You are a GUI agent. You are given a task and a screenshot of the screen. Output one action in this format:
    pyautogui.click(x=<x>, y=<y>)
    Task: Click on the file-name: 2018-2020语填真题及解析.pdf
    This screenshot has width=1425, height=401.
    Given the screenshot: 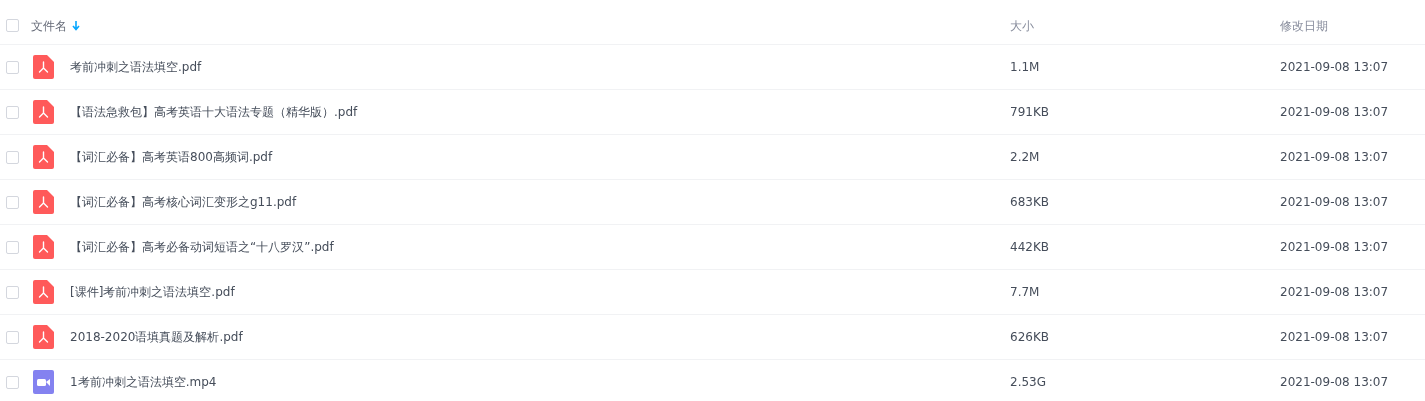 What is the action you would take?
    pyautogui.click(x=156, y=337)
    